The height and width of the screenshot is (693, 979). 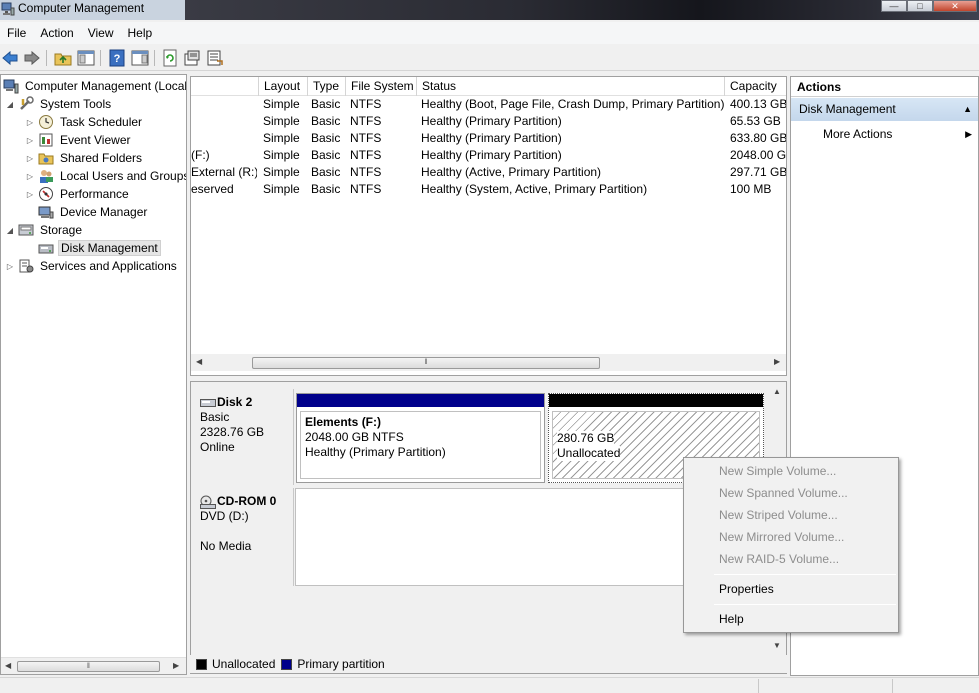 What do you see at coordinates (777, 645) in the screenshot?
I see `scroll-down-arrow-icon: ▼` at bounding box center [777, 645].